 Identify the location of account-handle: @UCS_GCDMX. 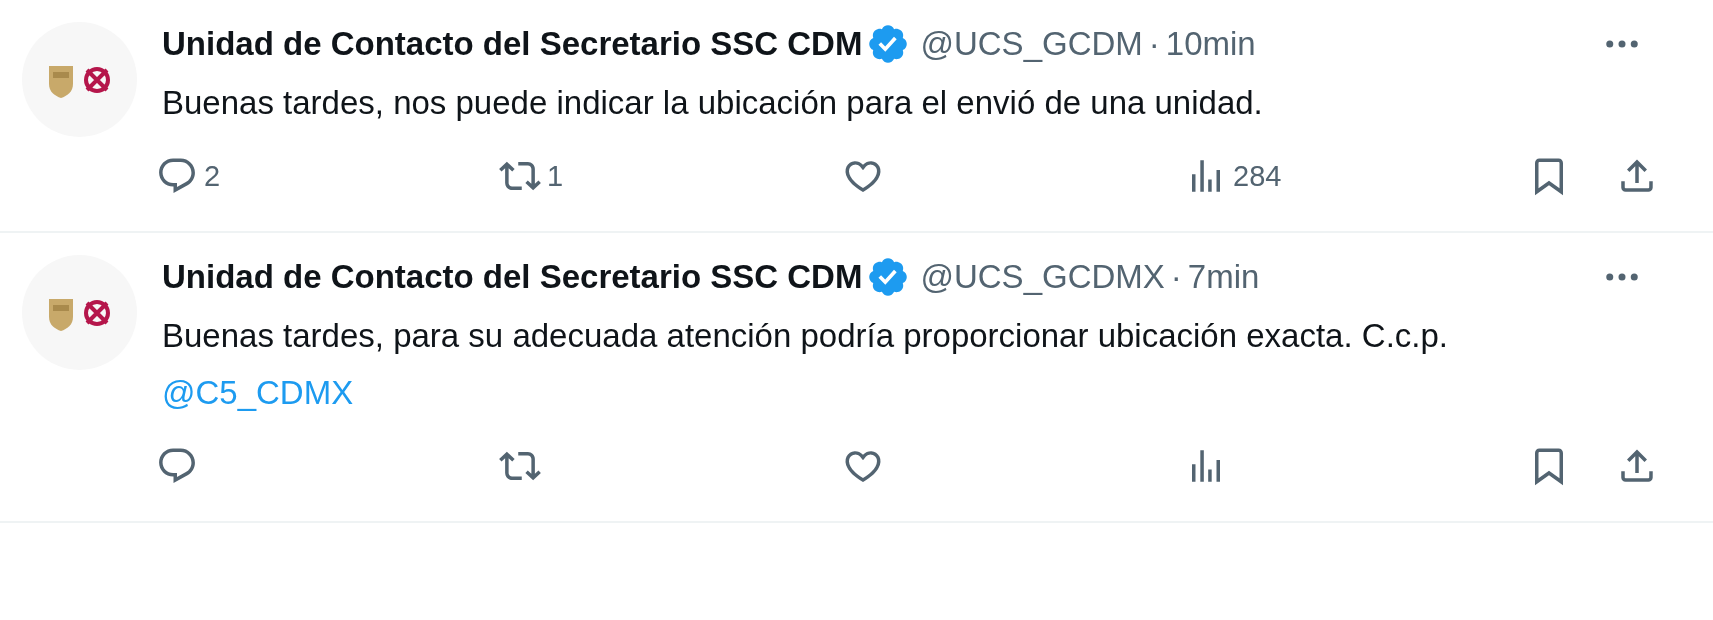
(1042, 277).